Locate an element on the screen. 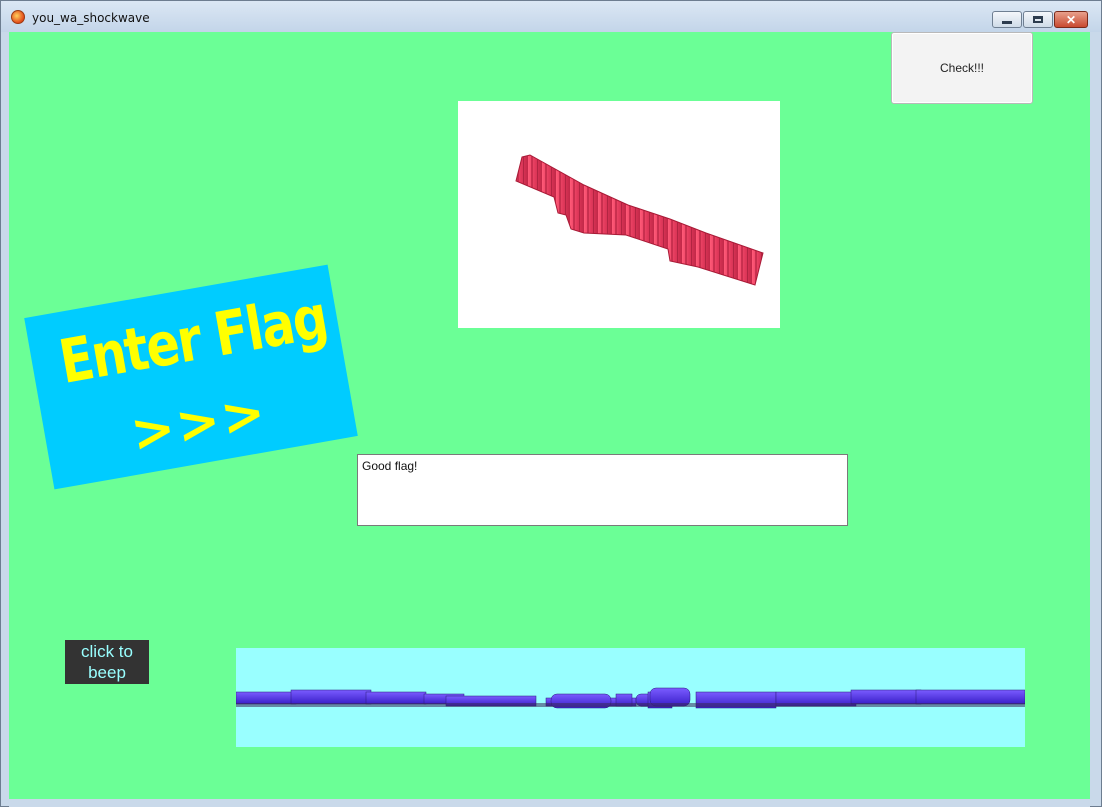  window-bottom-frame is located at coordinates (549, 803).